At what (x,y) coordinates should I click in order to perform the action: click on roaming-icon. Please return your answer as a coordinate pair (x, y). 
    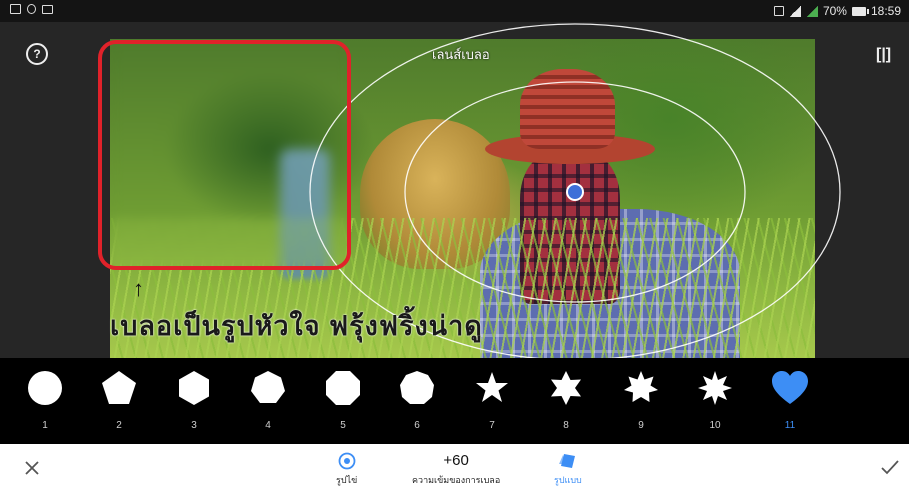
    Looking at the image, I should click on (778, 11).